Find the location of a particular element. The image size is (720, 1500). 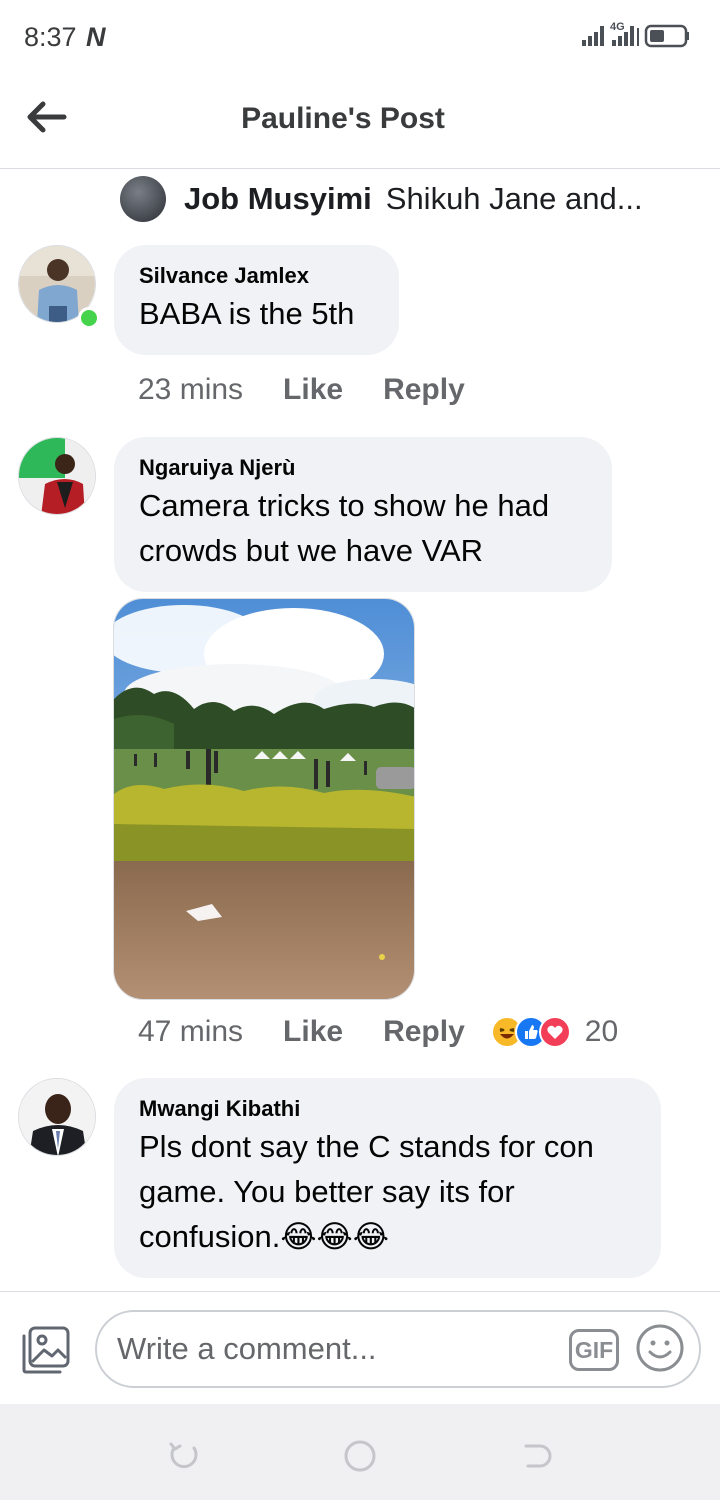

page-title: Pauline's Post is located at coordinates (343, 118).